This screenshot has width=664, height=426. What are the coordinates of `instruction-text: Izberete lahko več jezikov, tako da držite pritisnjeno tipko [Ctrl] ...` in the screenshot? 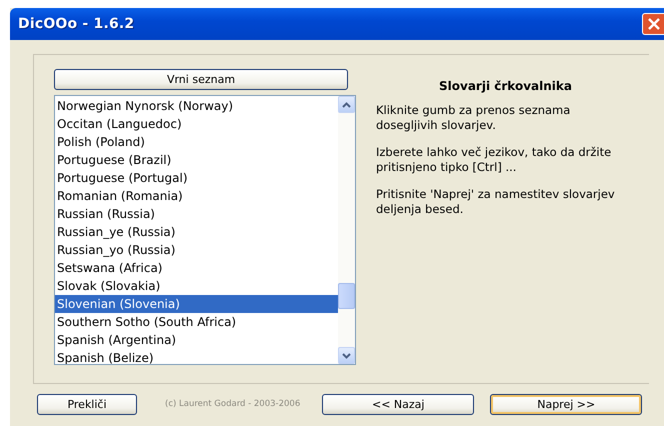 It's located at (494, 160).